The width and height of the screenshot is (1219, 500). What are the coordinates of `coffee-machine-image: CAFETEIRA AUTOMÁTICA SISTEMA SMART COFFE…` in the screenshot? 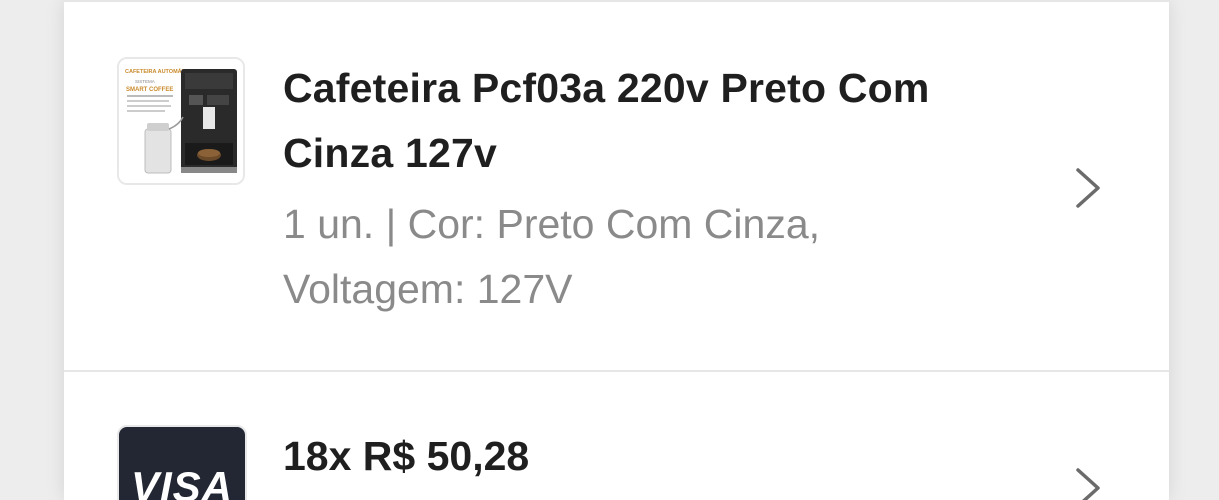 It's located at (181, 121).